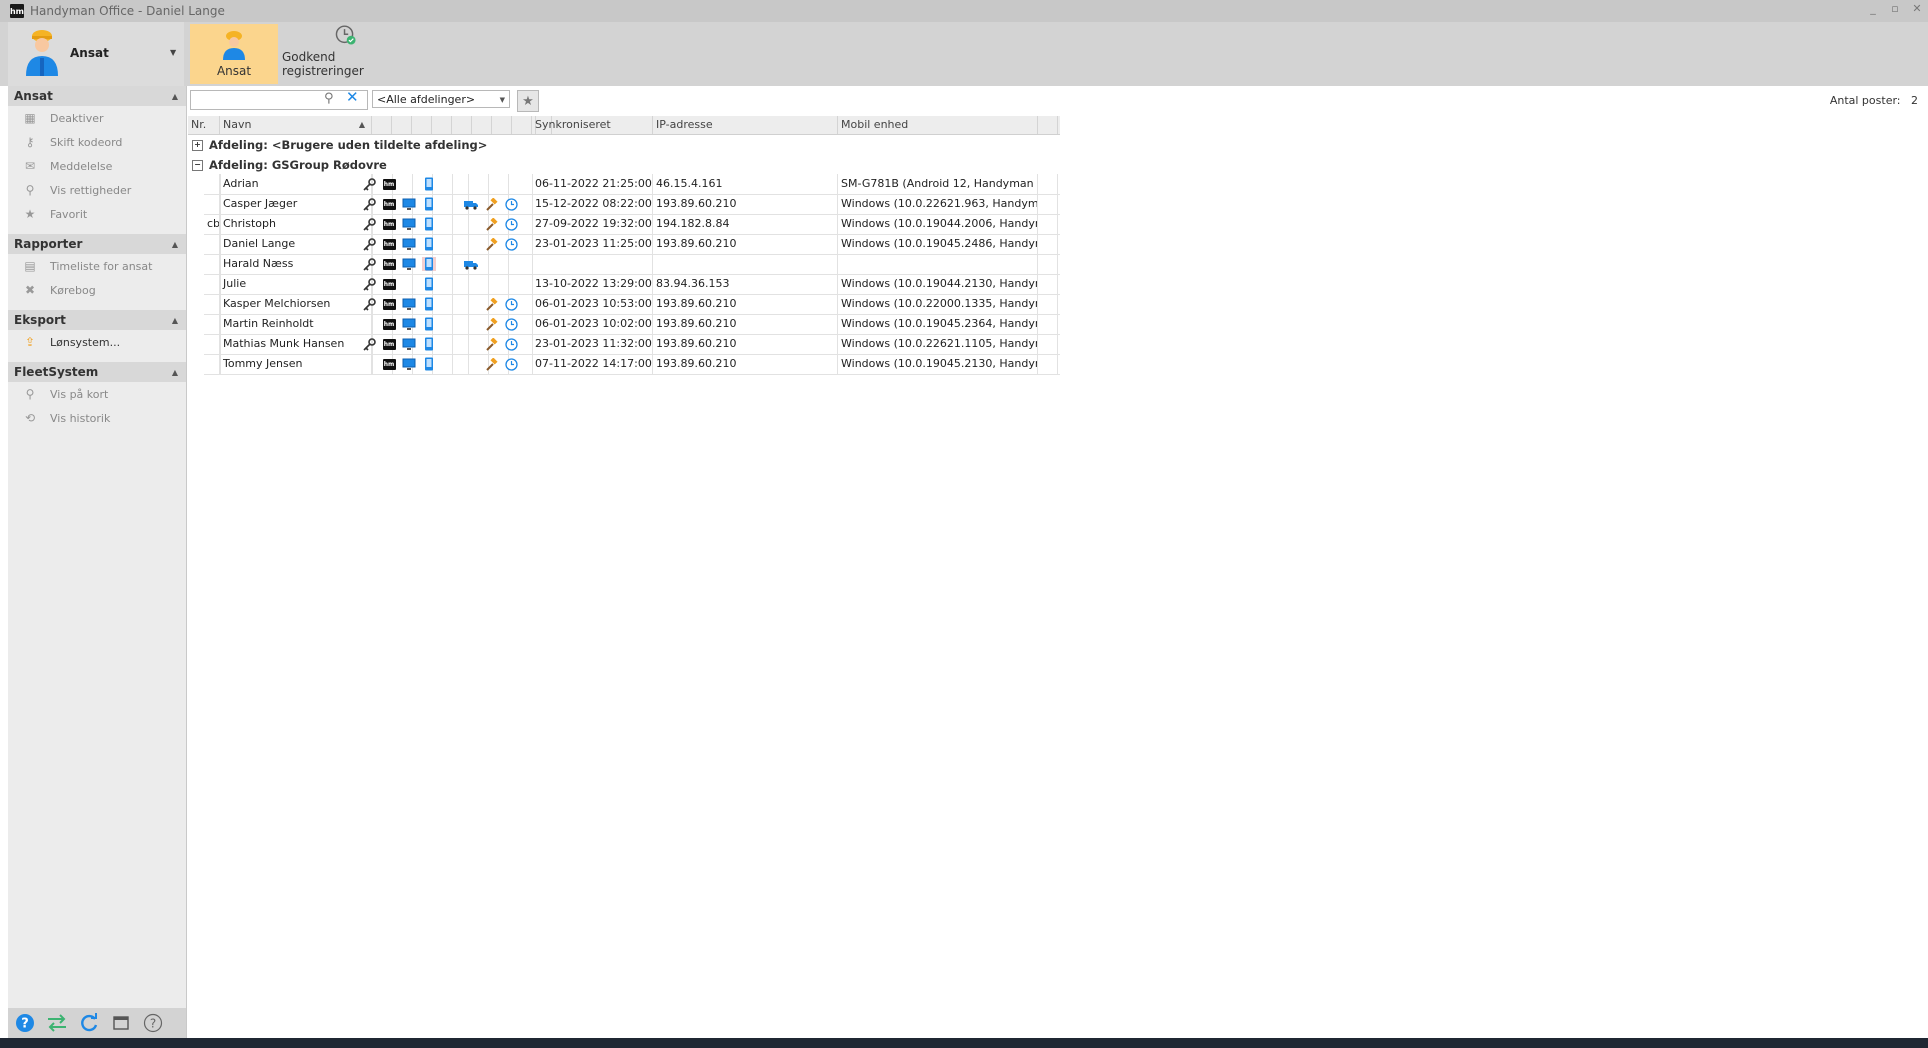  What do you see at coordinates (592, 224) in the screenshot?
I see `cell-sync: 27-09-2022 19:32:00` at bounding box center [592, 224].